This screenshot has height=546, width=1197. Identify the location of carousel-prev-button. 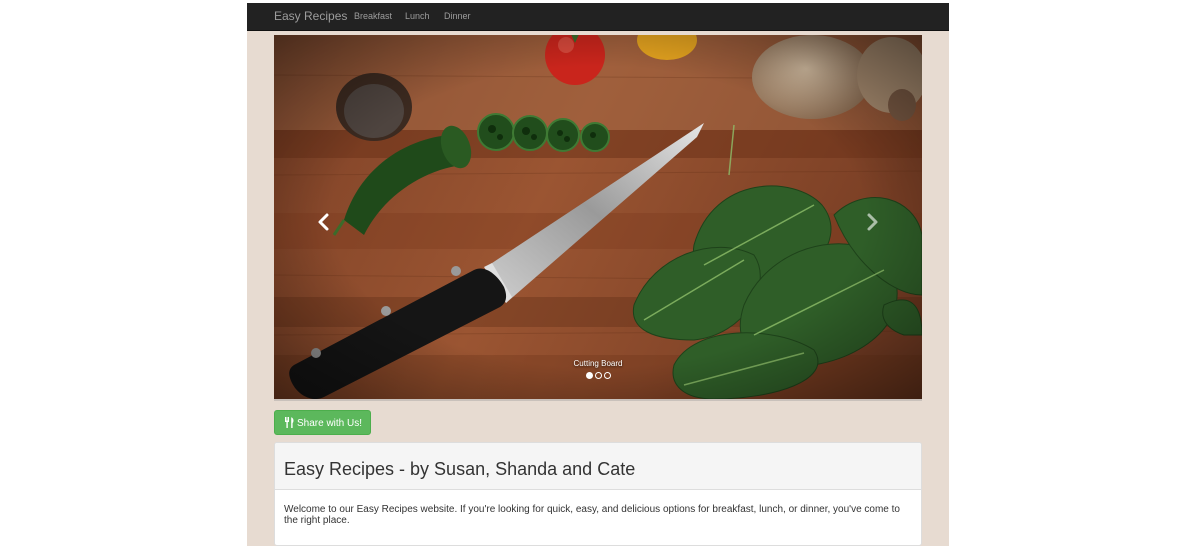
(324, 222).